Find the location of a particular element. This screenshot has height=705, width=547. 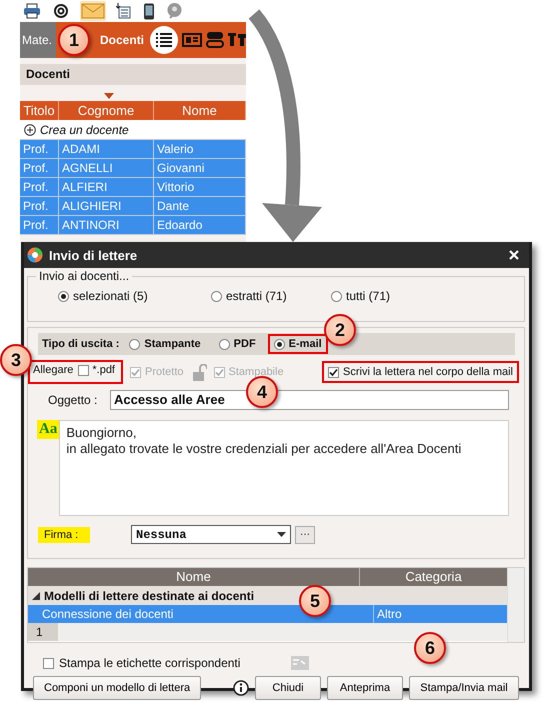

radio-label: Stampante is located at coordinates (172, 344).